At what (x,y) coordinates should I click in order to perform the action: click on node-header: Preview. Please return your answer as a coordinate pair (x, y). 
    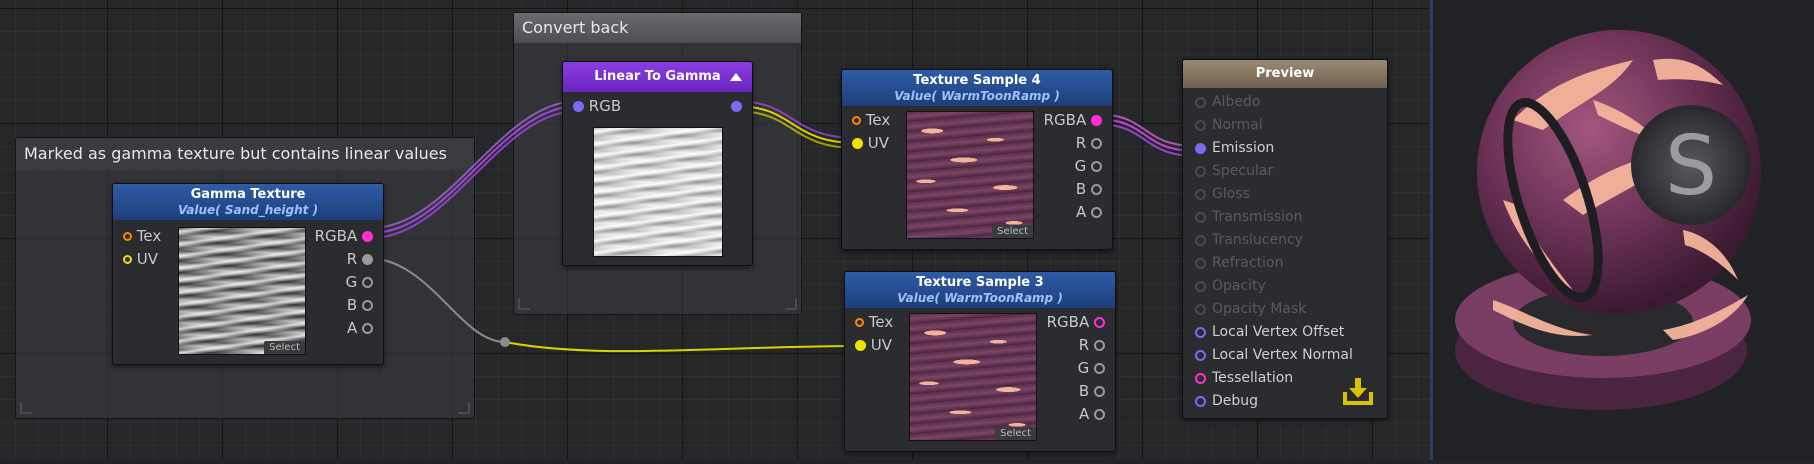
    Looking at the image, I should click on (1285, 74).